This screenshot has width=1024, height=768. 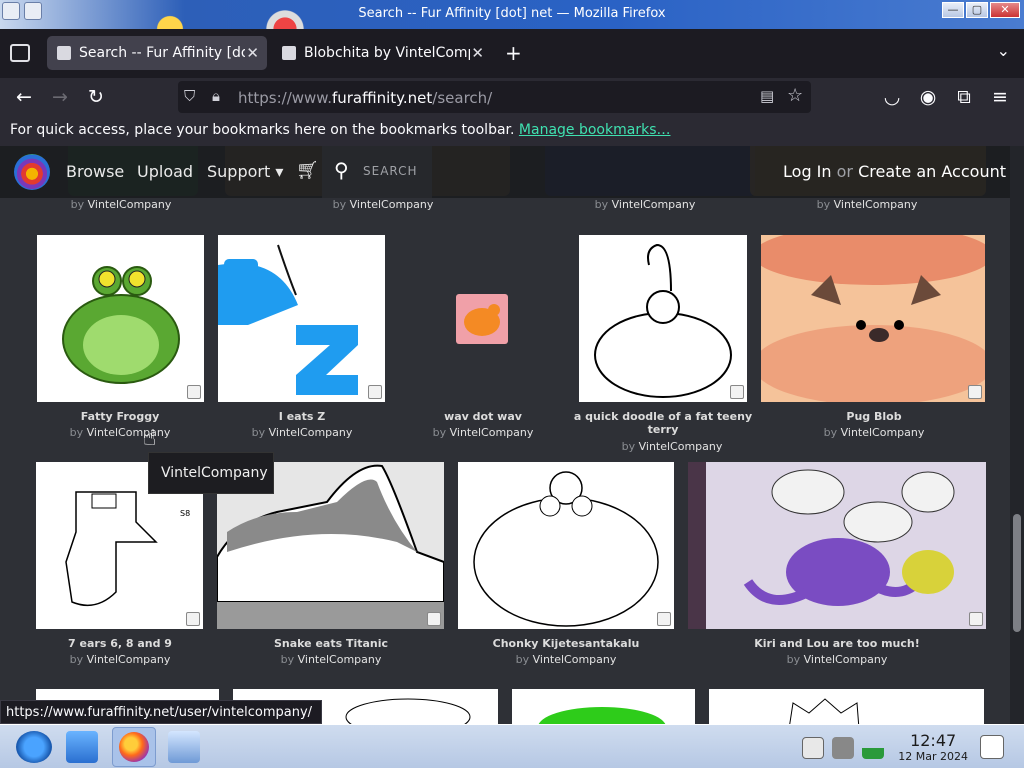 I want to click on thumbnail-pug-blob, so click(x=873, y=315).